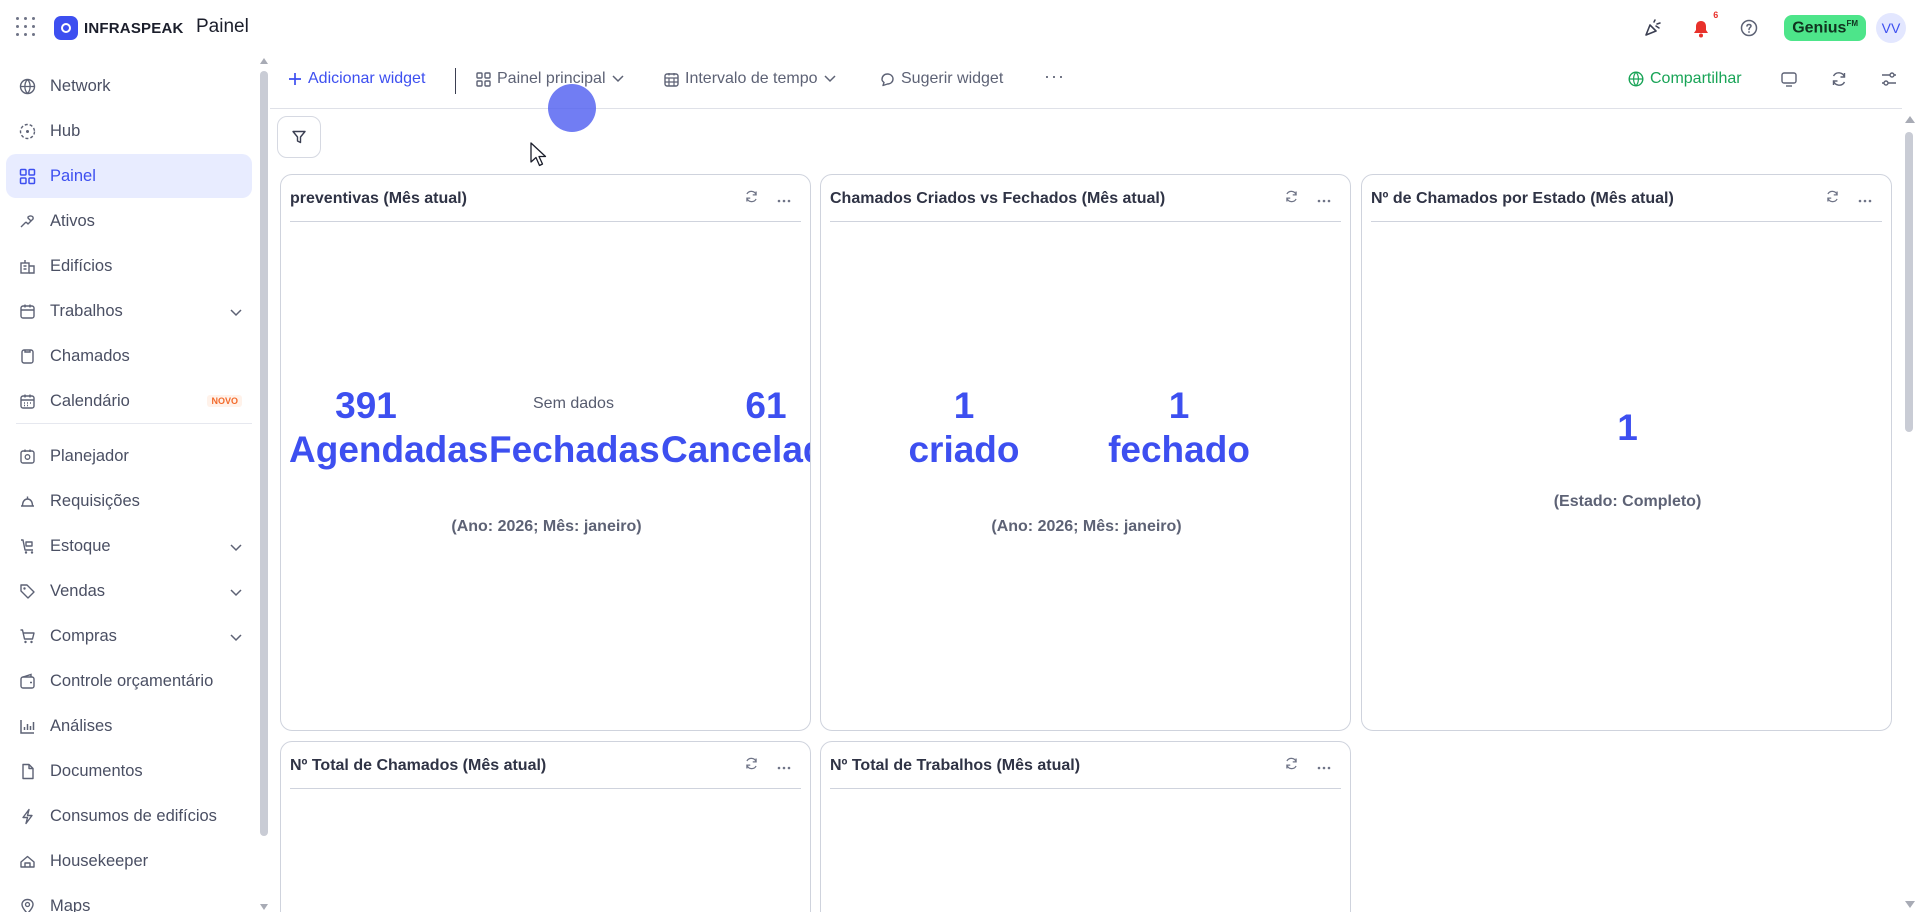 This screenshot has height=912, width=1920. What do you see at coordinates (1085, 765) in the screenshot?
I see `widget-header: Nº Total de Trabalhos (Mês atual)` at bounding box center [1085, 765].